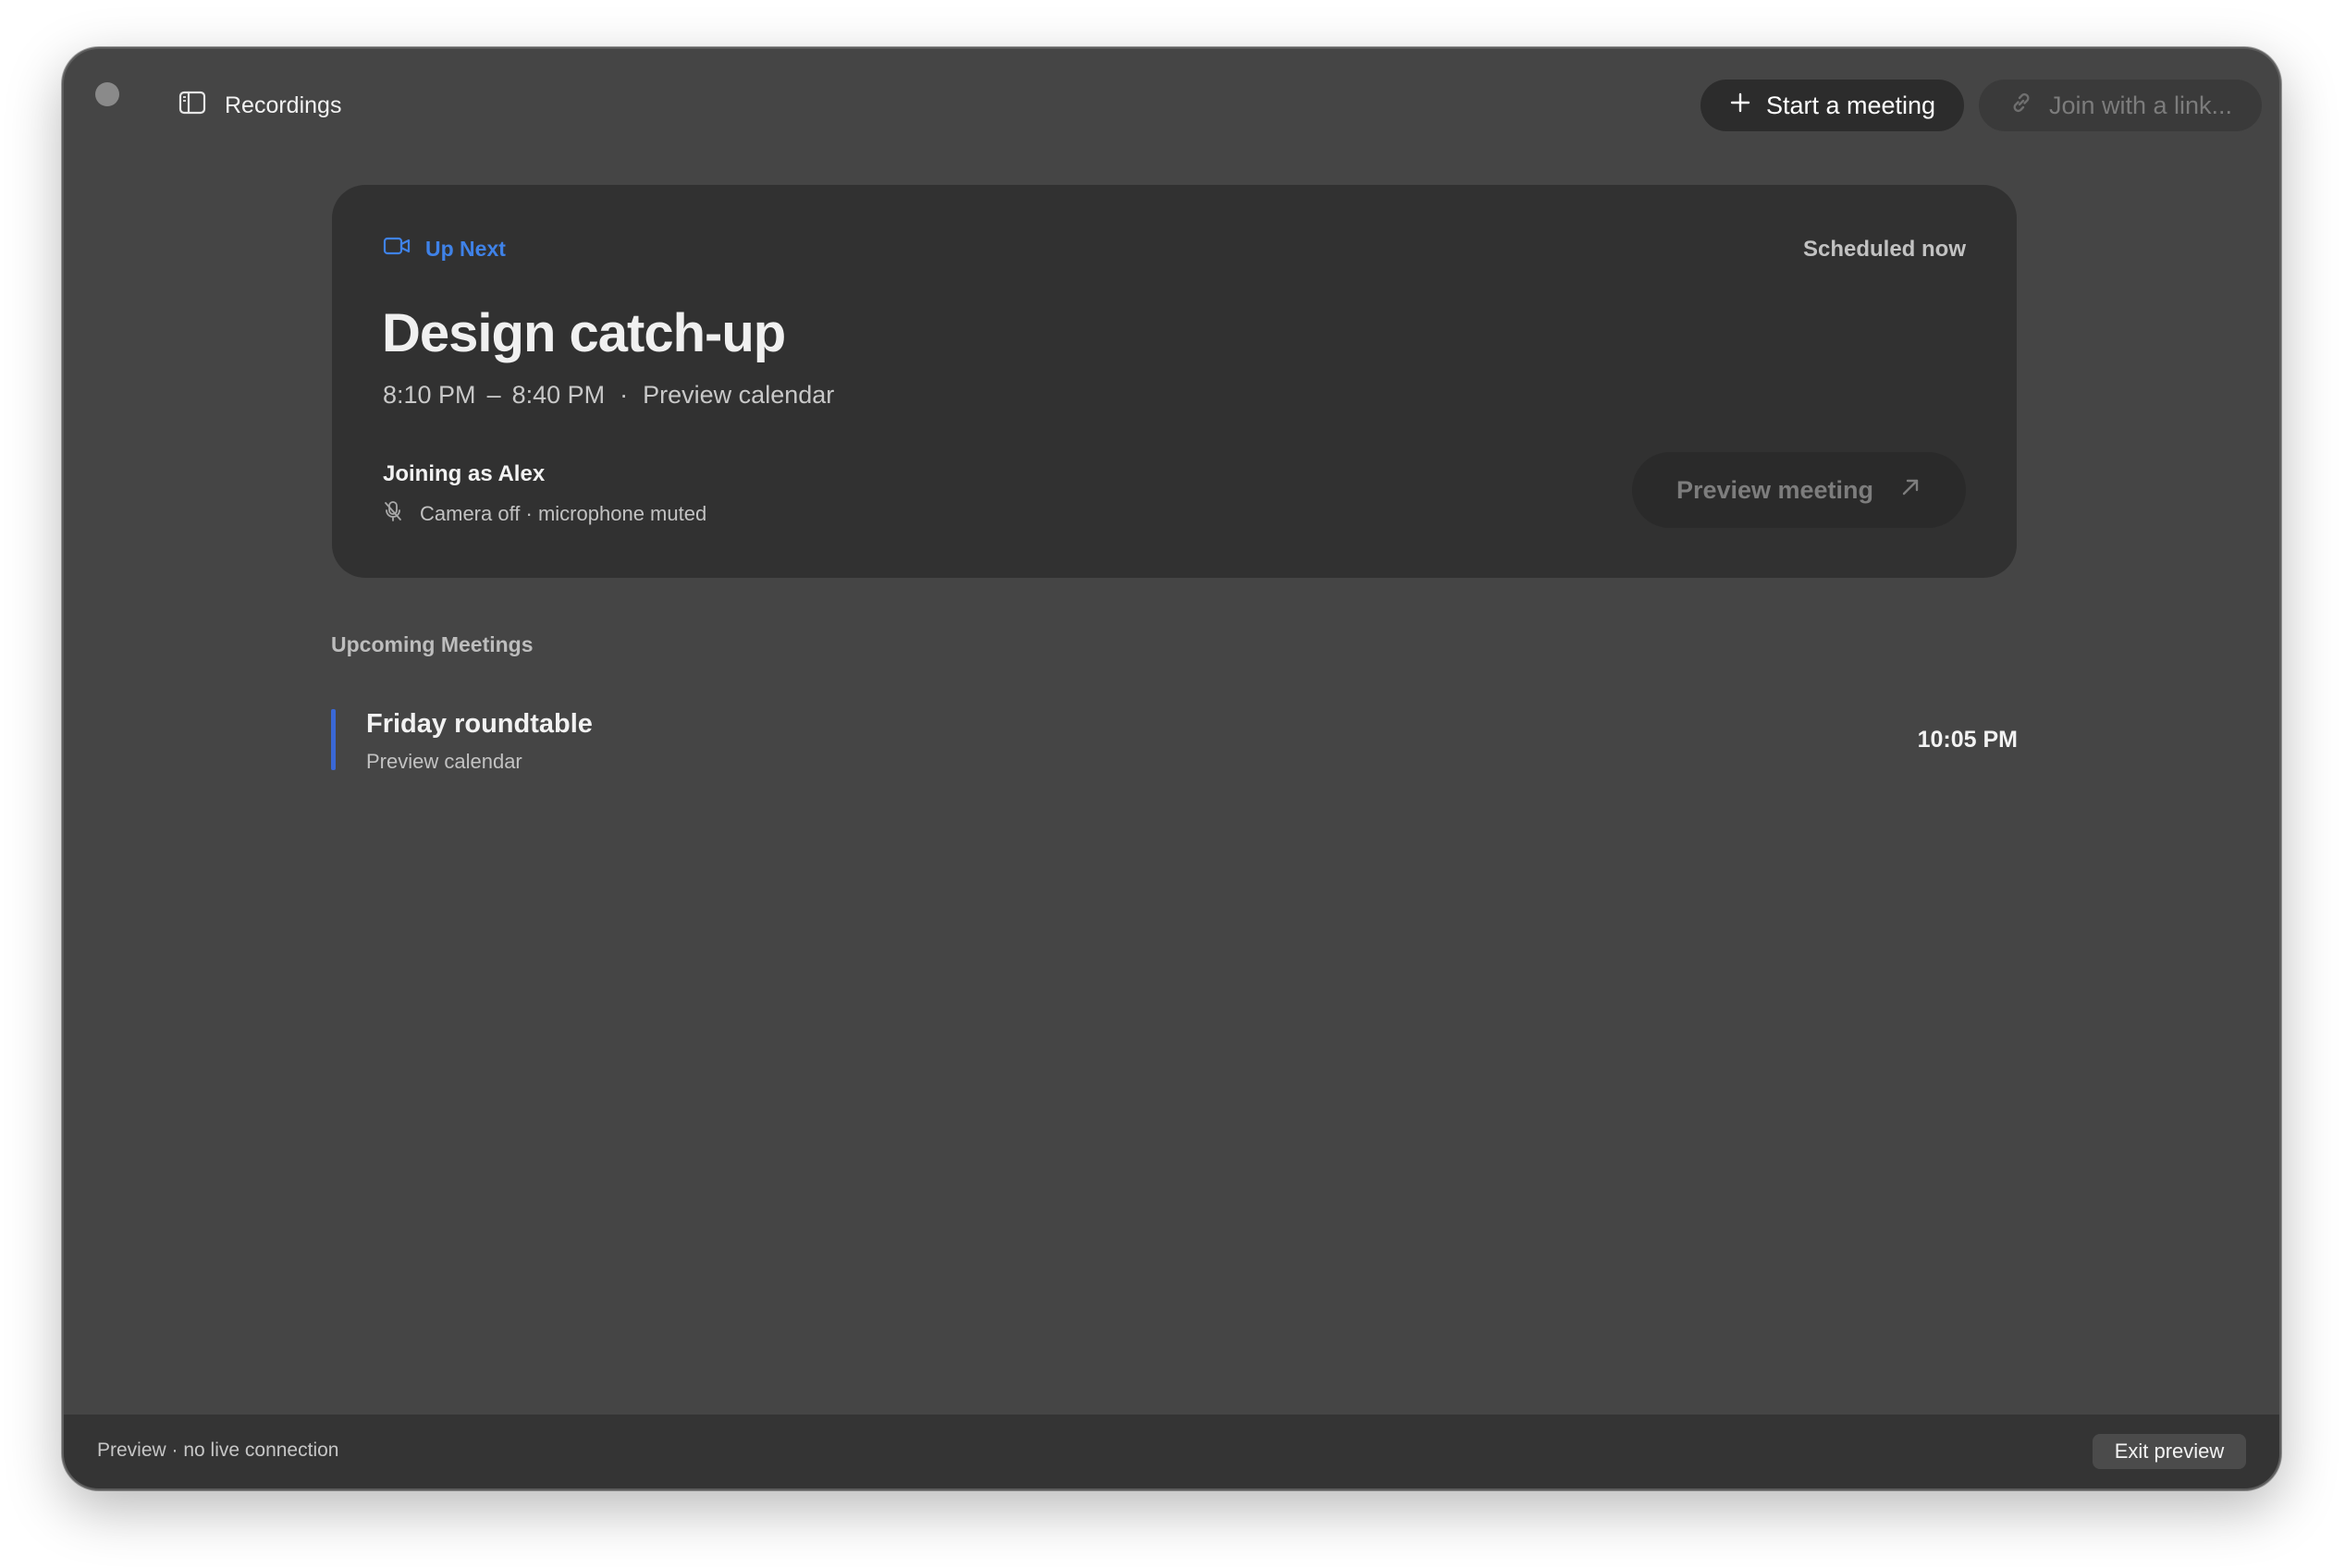 This screenshot has width=2345, height=1568. I want to click on preview-status: Preview · no live connection, so click(218, 1450).